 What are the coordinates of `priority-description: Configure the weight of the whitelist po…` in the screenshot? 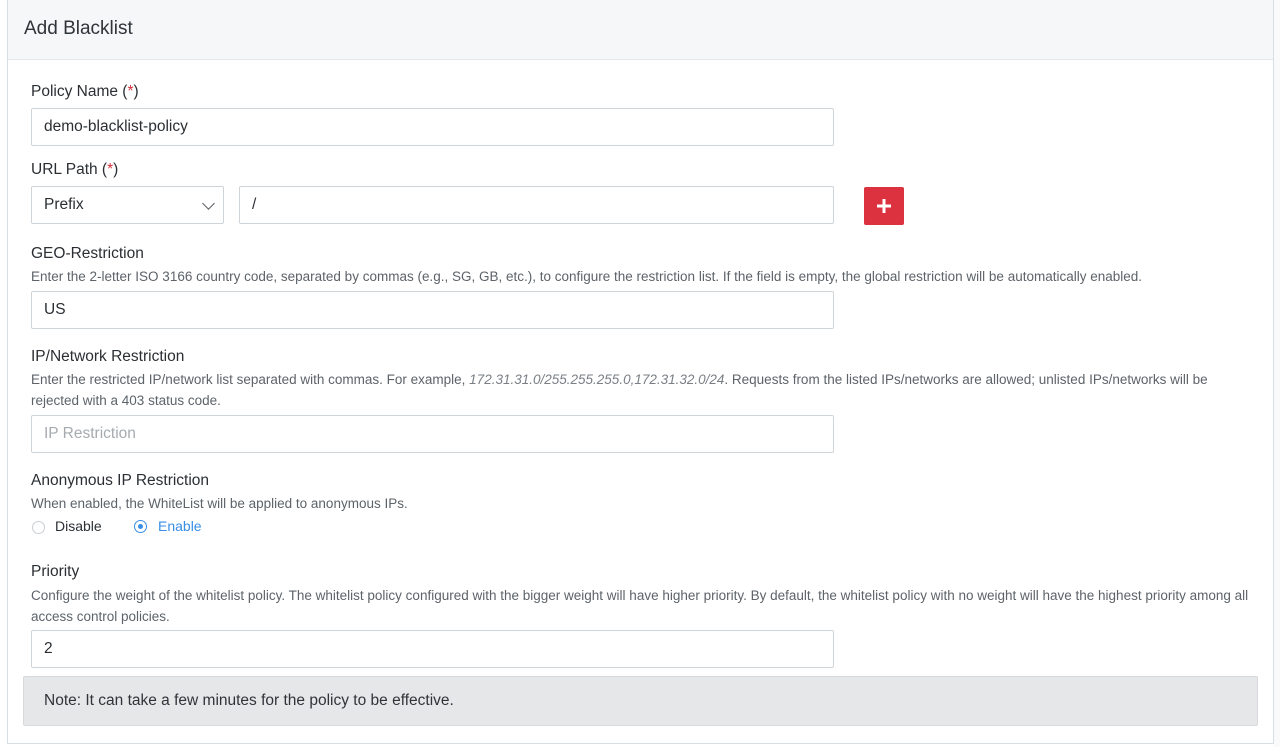 It's located at (640, 606).